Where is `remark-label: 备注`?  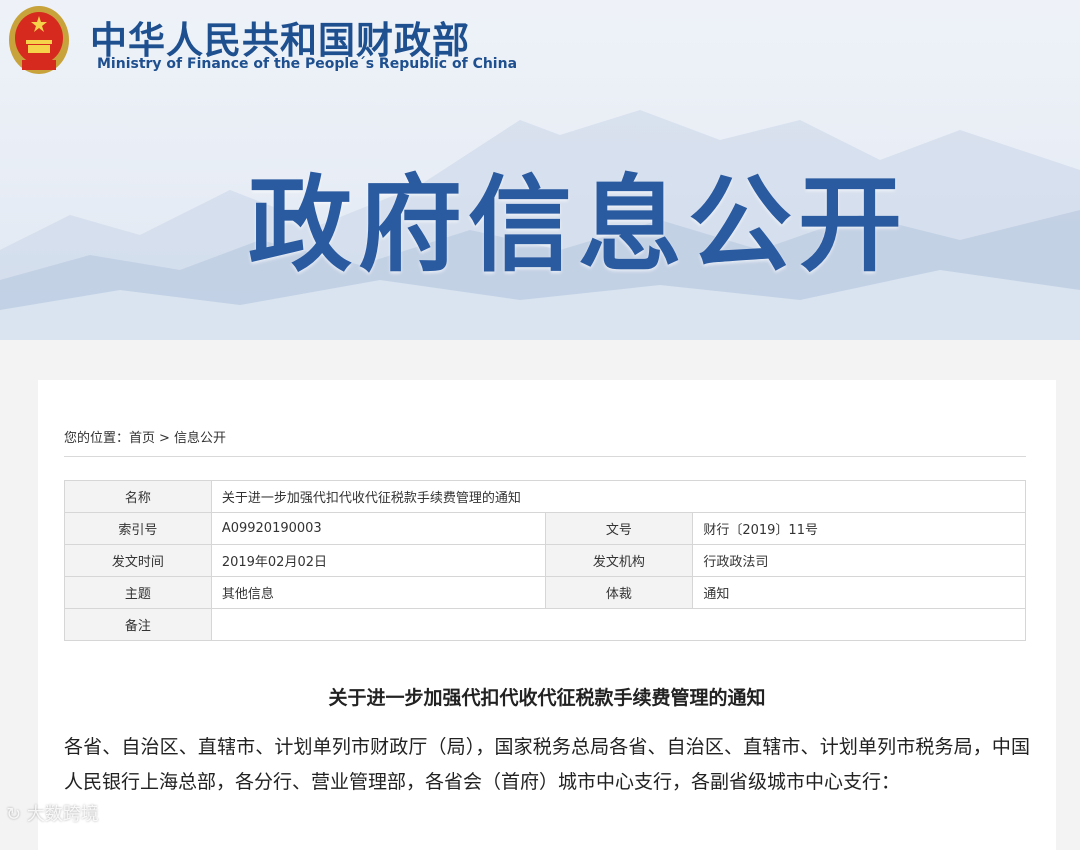
remark-label: 备注 is located at coordinates (138, 624).